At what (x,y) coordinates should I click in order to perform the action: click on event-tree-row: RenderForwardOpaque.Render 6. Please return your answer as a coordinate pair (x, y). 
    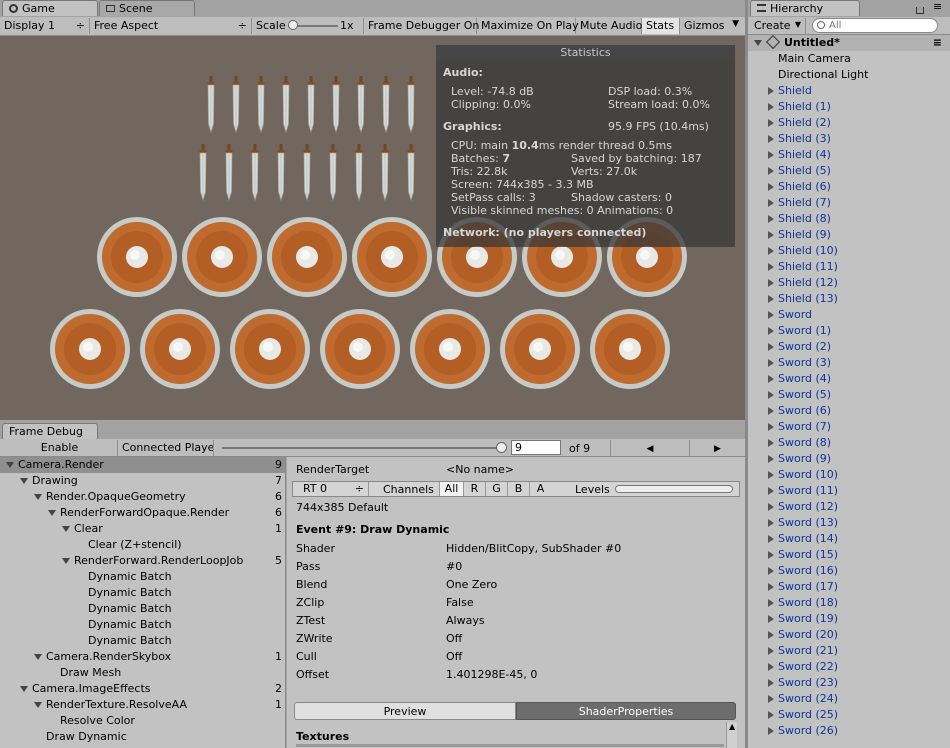
    Looking at the image, I should click on (142, 513).